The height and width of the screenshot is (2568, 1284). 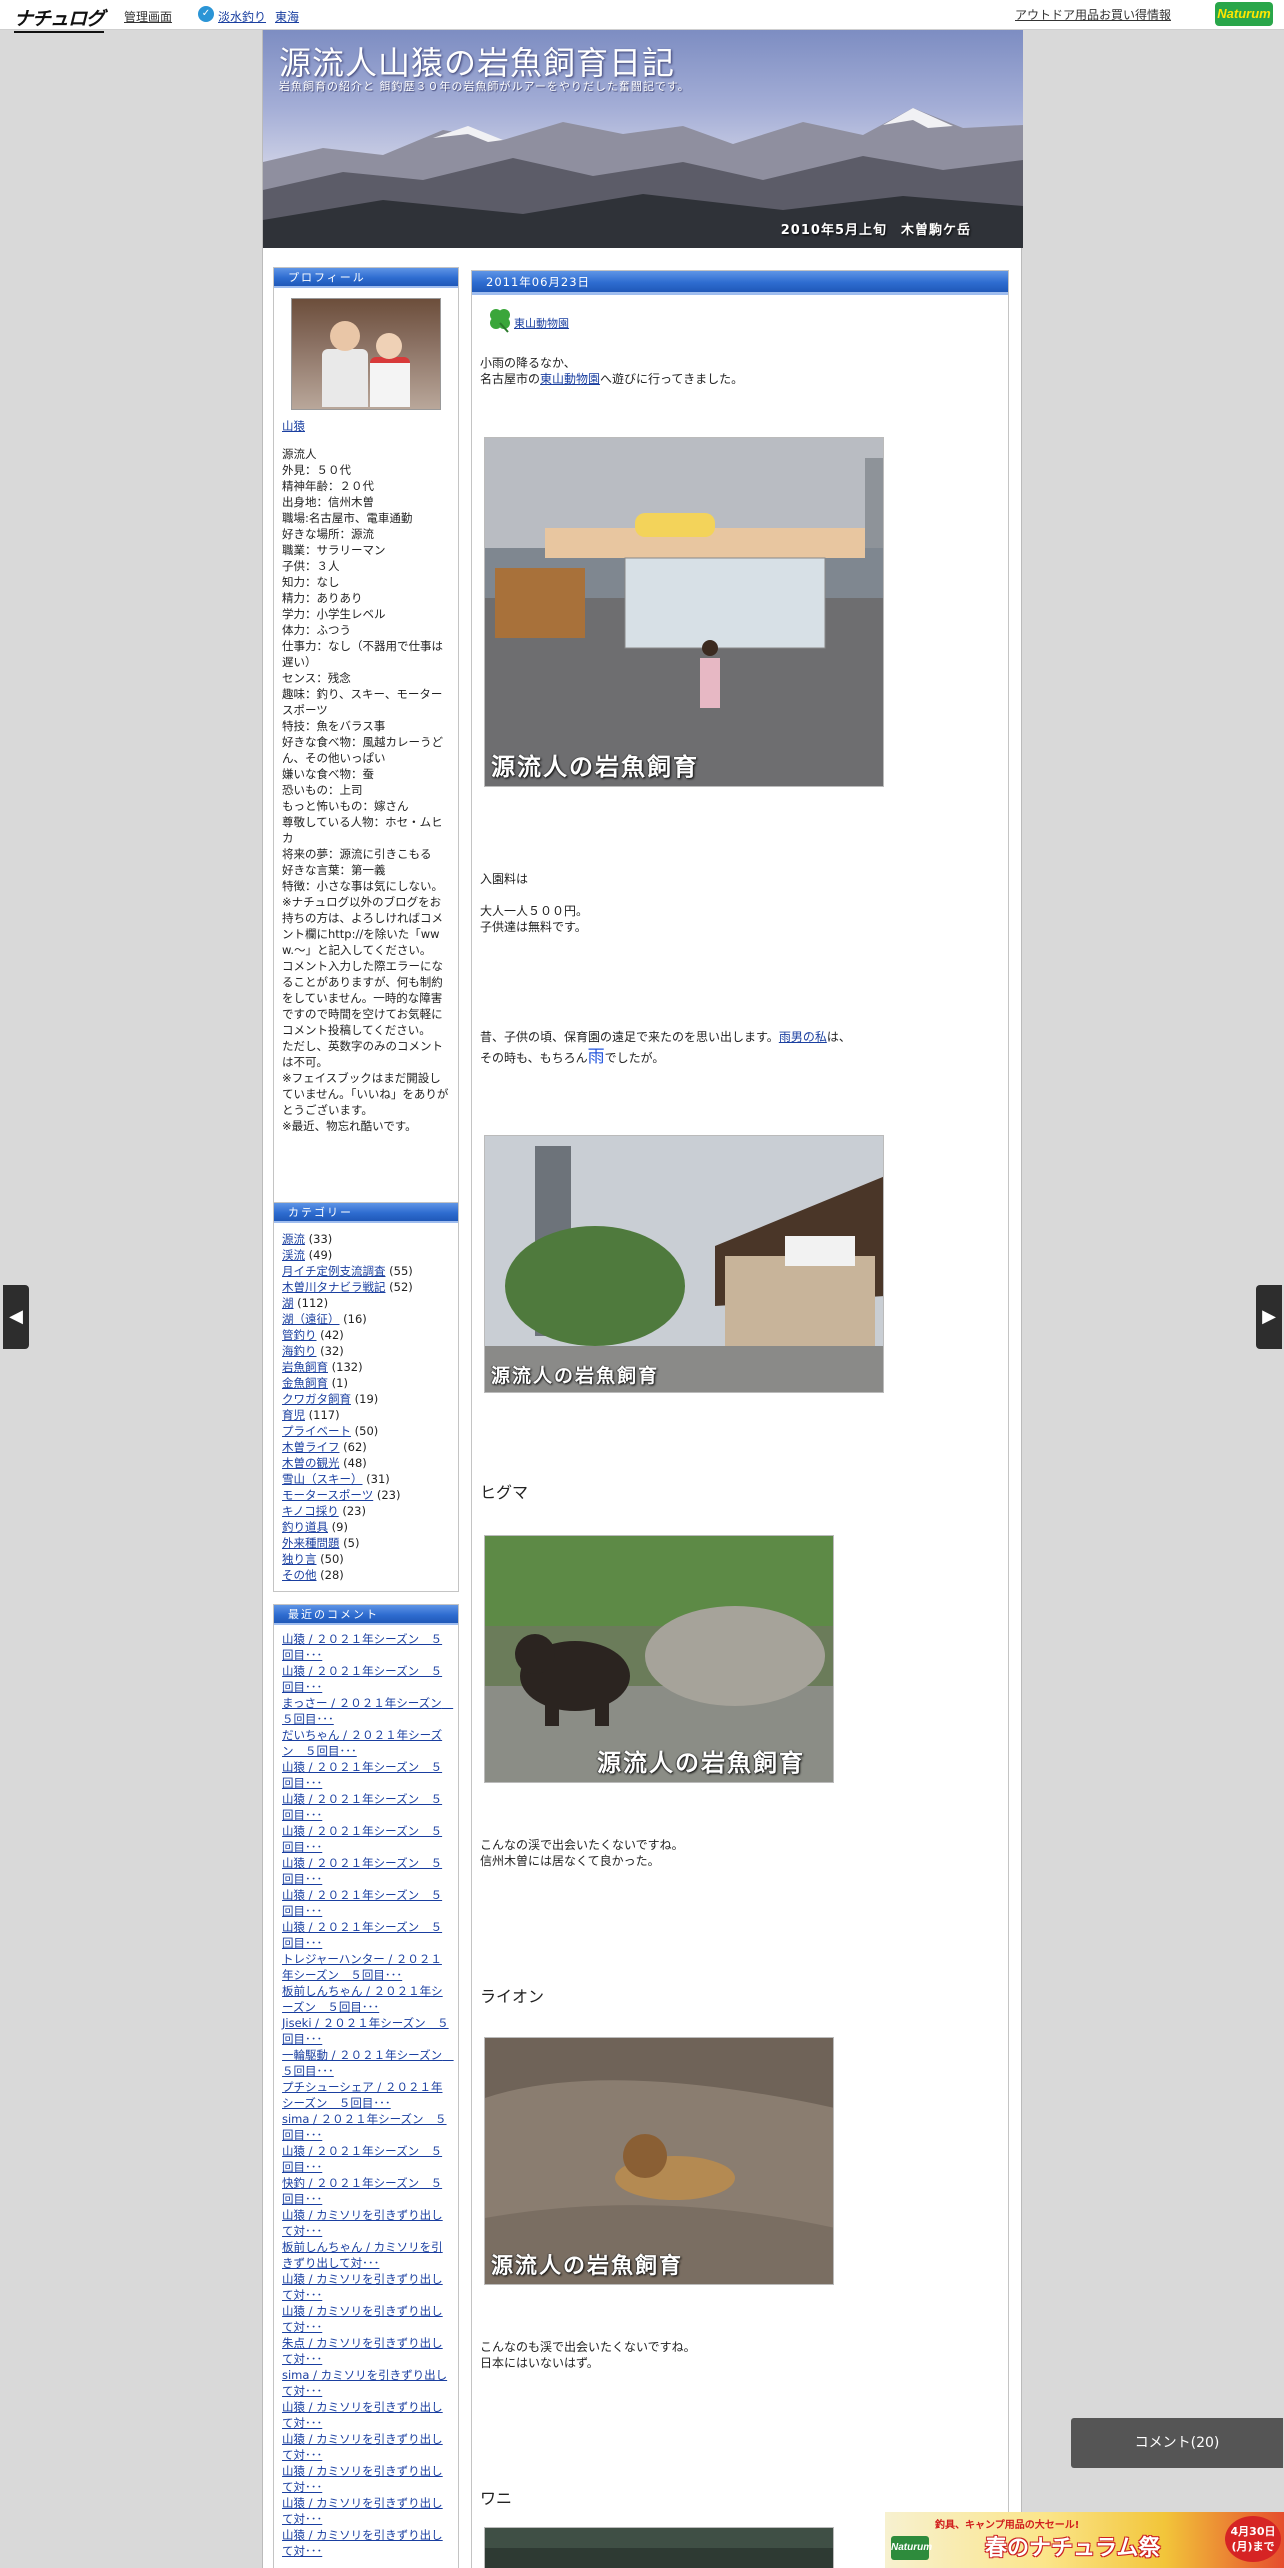 What do you see at coordinates (504, 879) in the screenshot?
I see `fee-label: 入園料は` at bounding box center [504, 879].